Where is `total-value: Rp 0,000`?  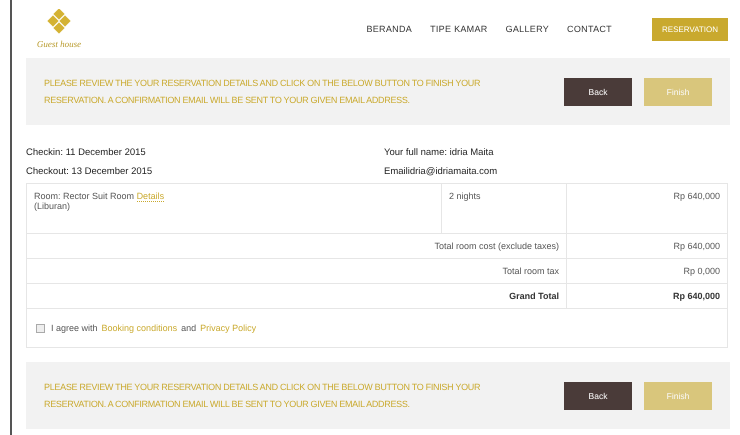 total-value: Rp 0,000 is located at coordinates (701, 271).